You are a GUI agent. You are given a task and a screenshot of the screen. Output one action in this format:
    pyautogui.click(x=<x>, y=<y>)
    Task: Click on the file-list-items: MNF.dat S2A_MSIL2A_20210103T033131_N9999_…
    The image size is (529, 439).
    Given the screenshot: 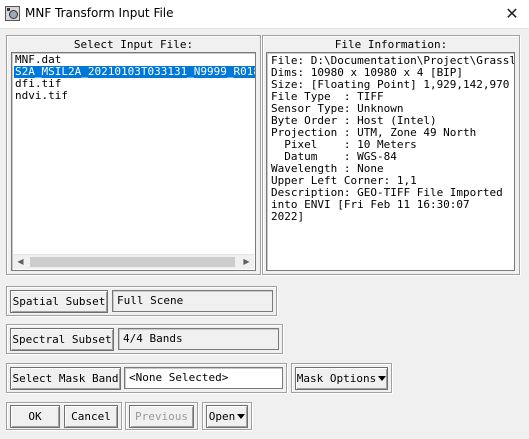 What is the action you would take?
    pyautogui.click(x=134, y=78)
    